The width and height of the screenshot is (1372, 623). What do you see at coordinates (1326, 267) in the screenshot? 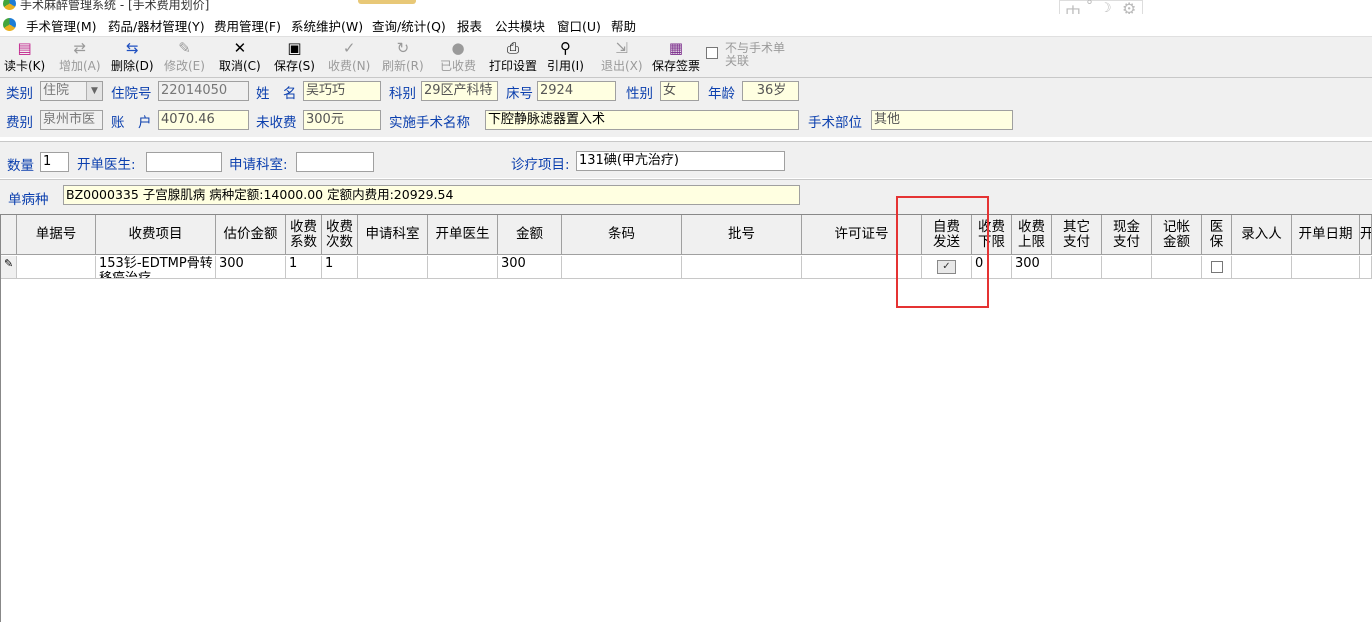
I see `table-row-order-date` at bounding box center [1326, 267].